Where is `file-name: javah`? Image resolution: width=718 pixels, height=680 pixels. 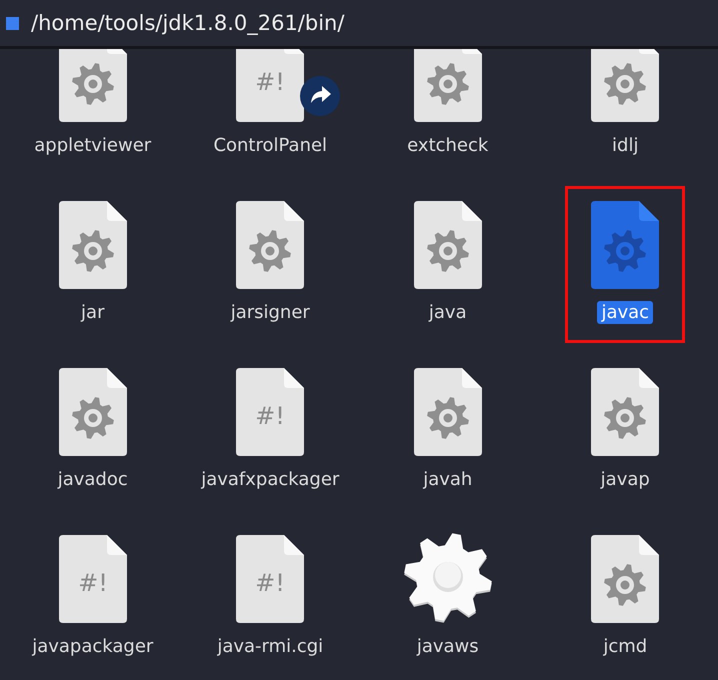 file-name: javah is located at coordinates (447, 479).